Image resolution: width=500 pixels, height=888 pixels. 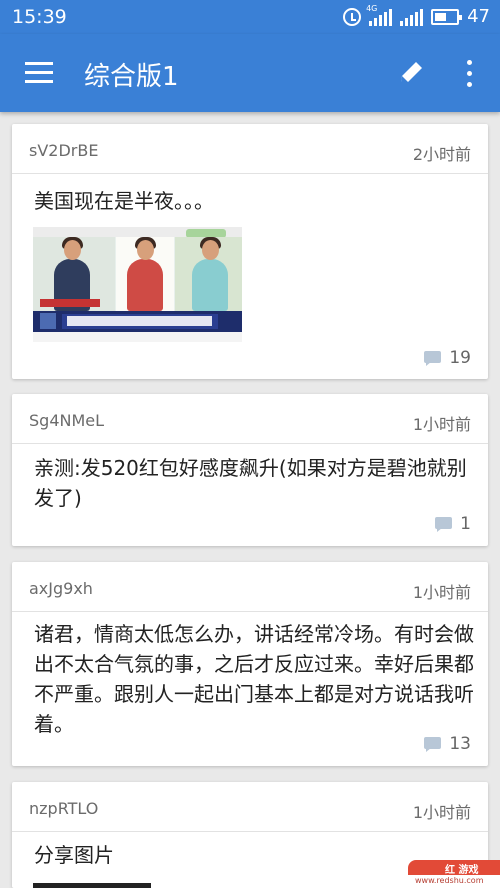 I want to click on app-bar: 综合版1, so click(x=250, y=73).